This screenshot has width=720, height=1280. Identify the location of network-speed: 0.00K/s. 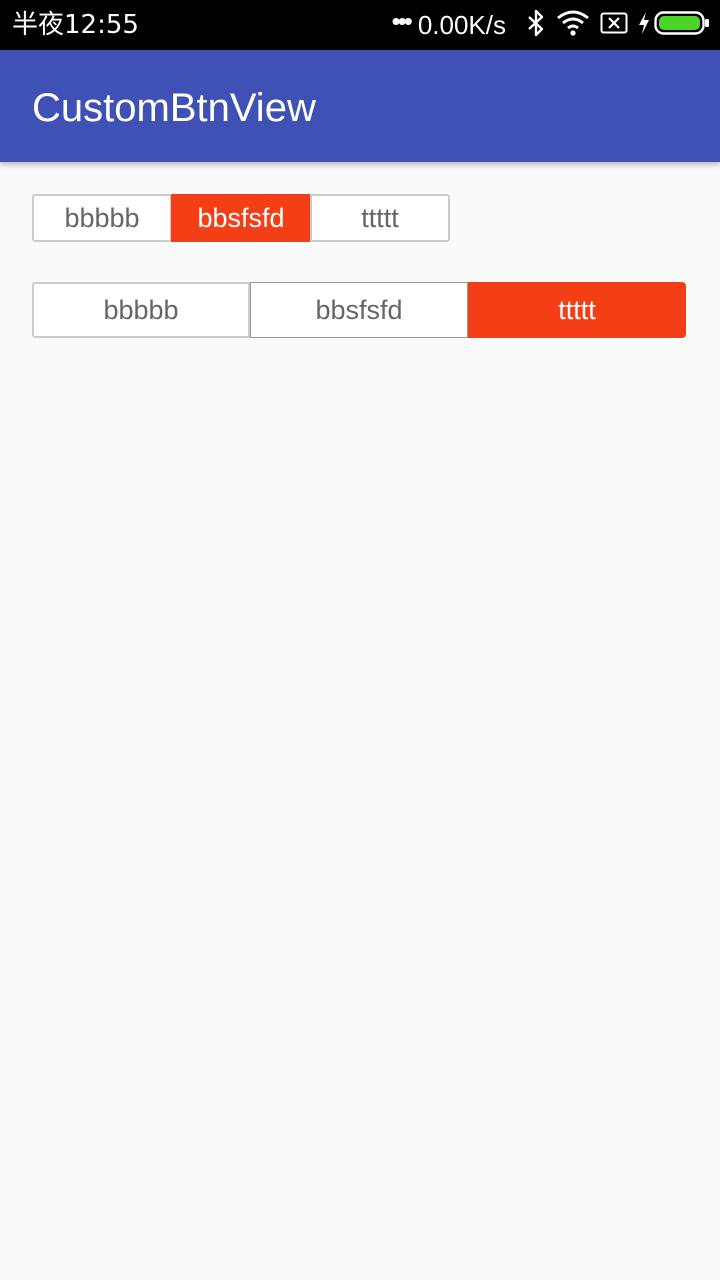
(461, 25).